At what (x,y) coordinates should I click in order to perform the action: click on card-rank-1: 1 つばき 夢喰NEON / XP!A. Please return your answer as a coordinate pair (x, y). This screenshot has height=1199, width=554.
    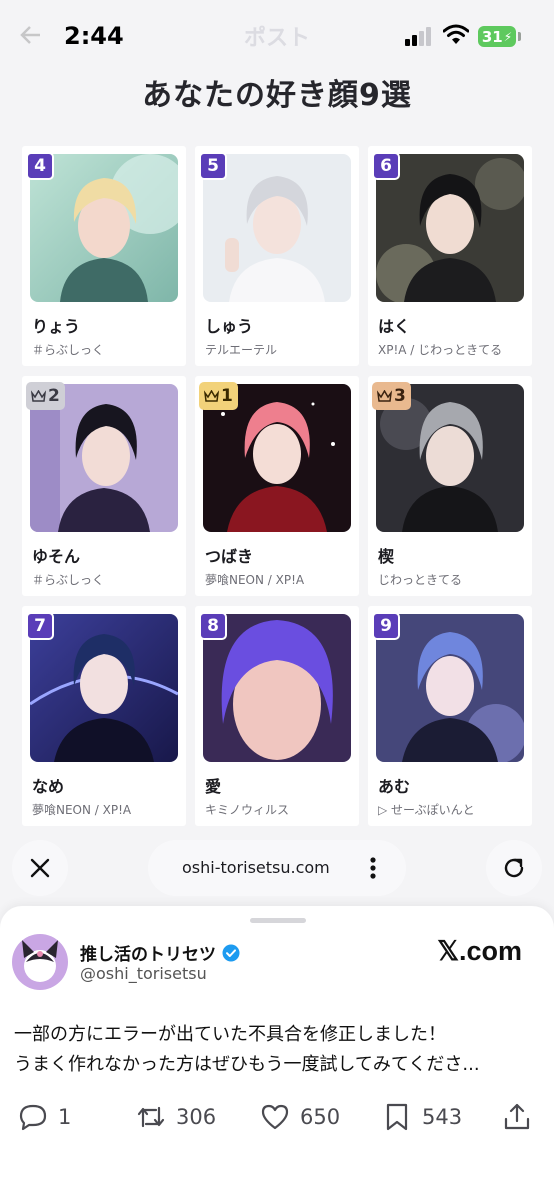
    Looking at the image, I should click on (277, 486).